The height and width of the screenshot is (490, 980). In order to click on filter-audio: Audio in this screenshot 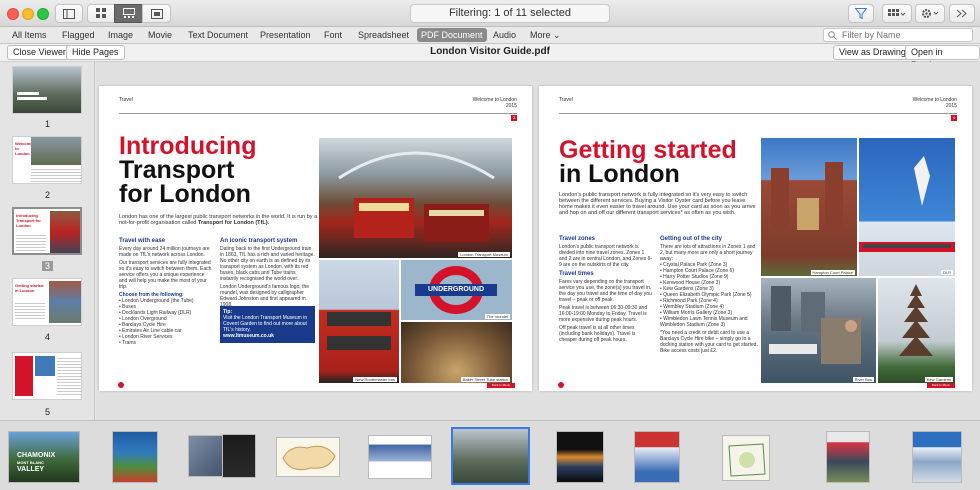, I will do `click(504, 35)`.